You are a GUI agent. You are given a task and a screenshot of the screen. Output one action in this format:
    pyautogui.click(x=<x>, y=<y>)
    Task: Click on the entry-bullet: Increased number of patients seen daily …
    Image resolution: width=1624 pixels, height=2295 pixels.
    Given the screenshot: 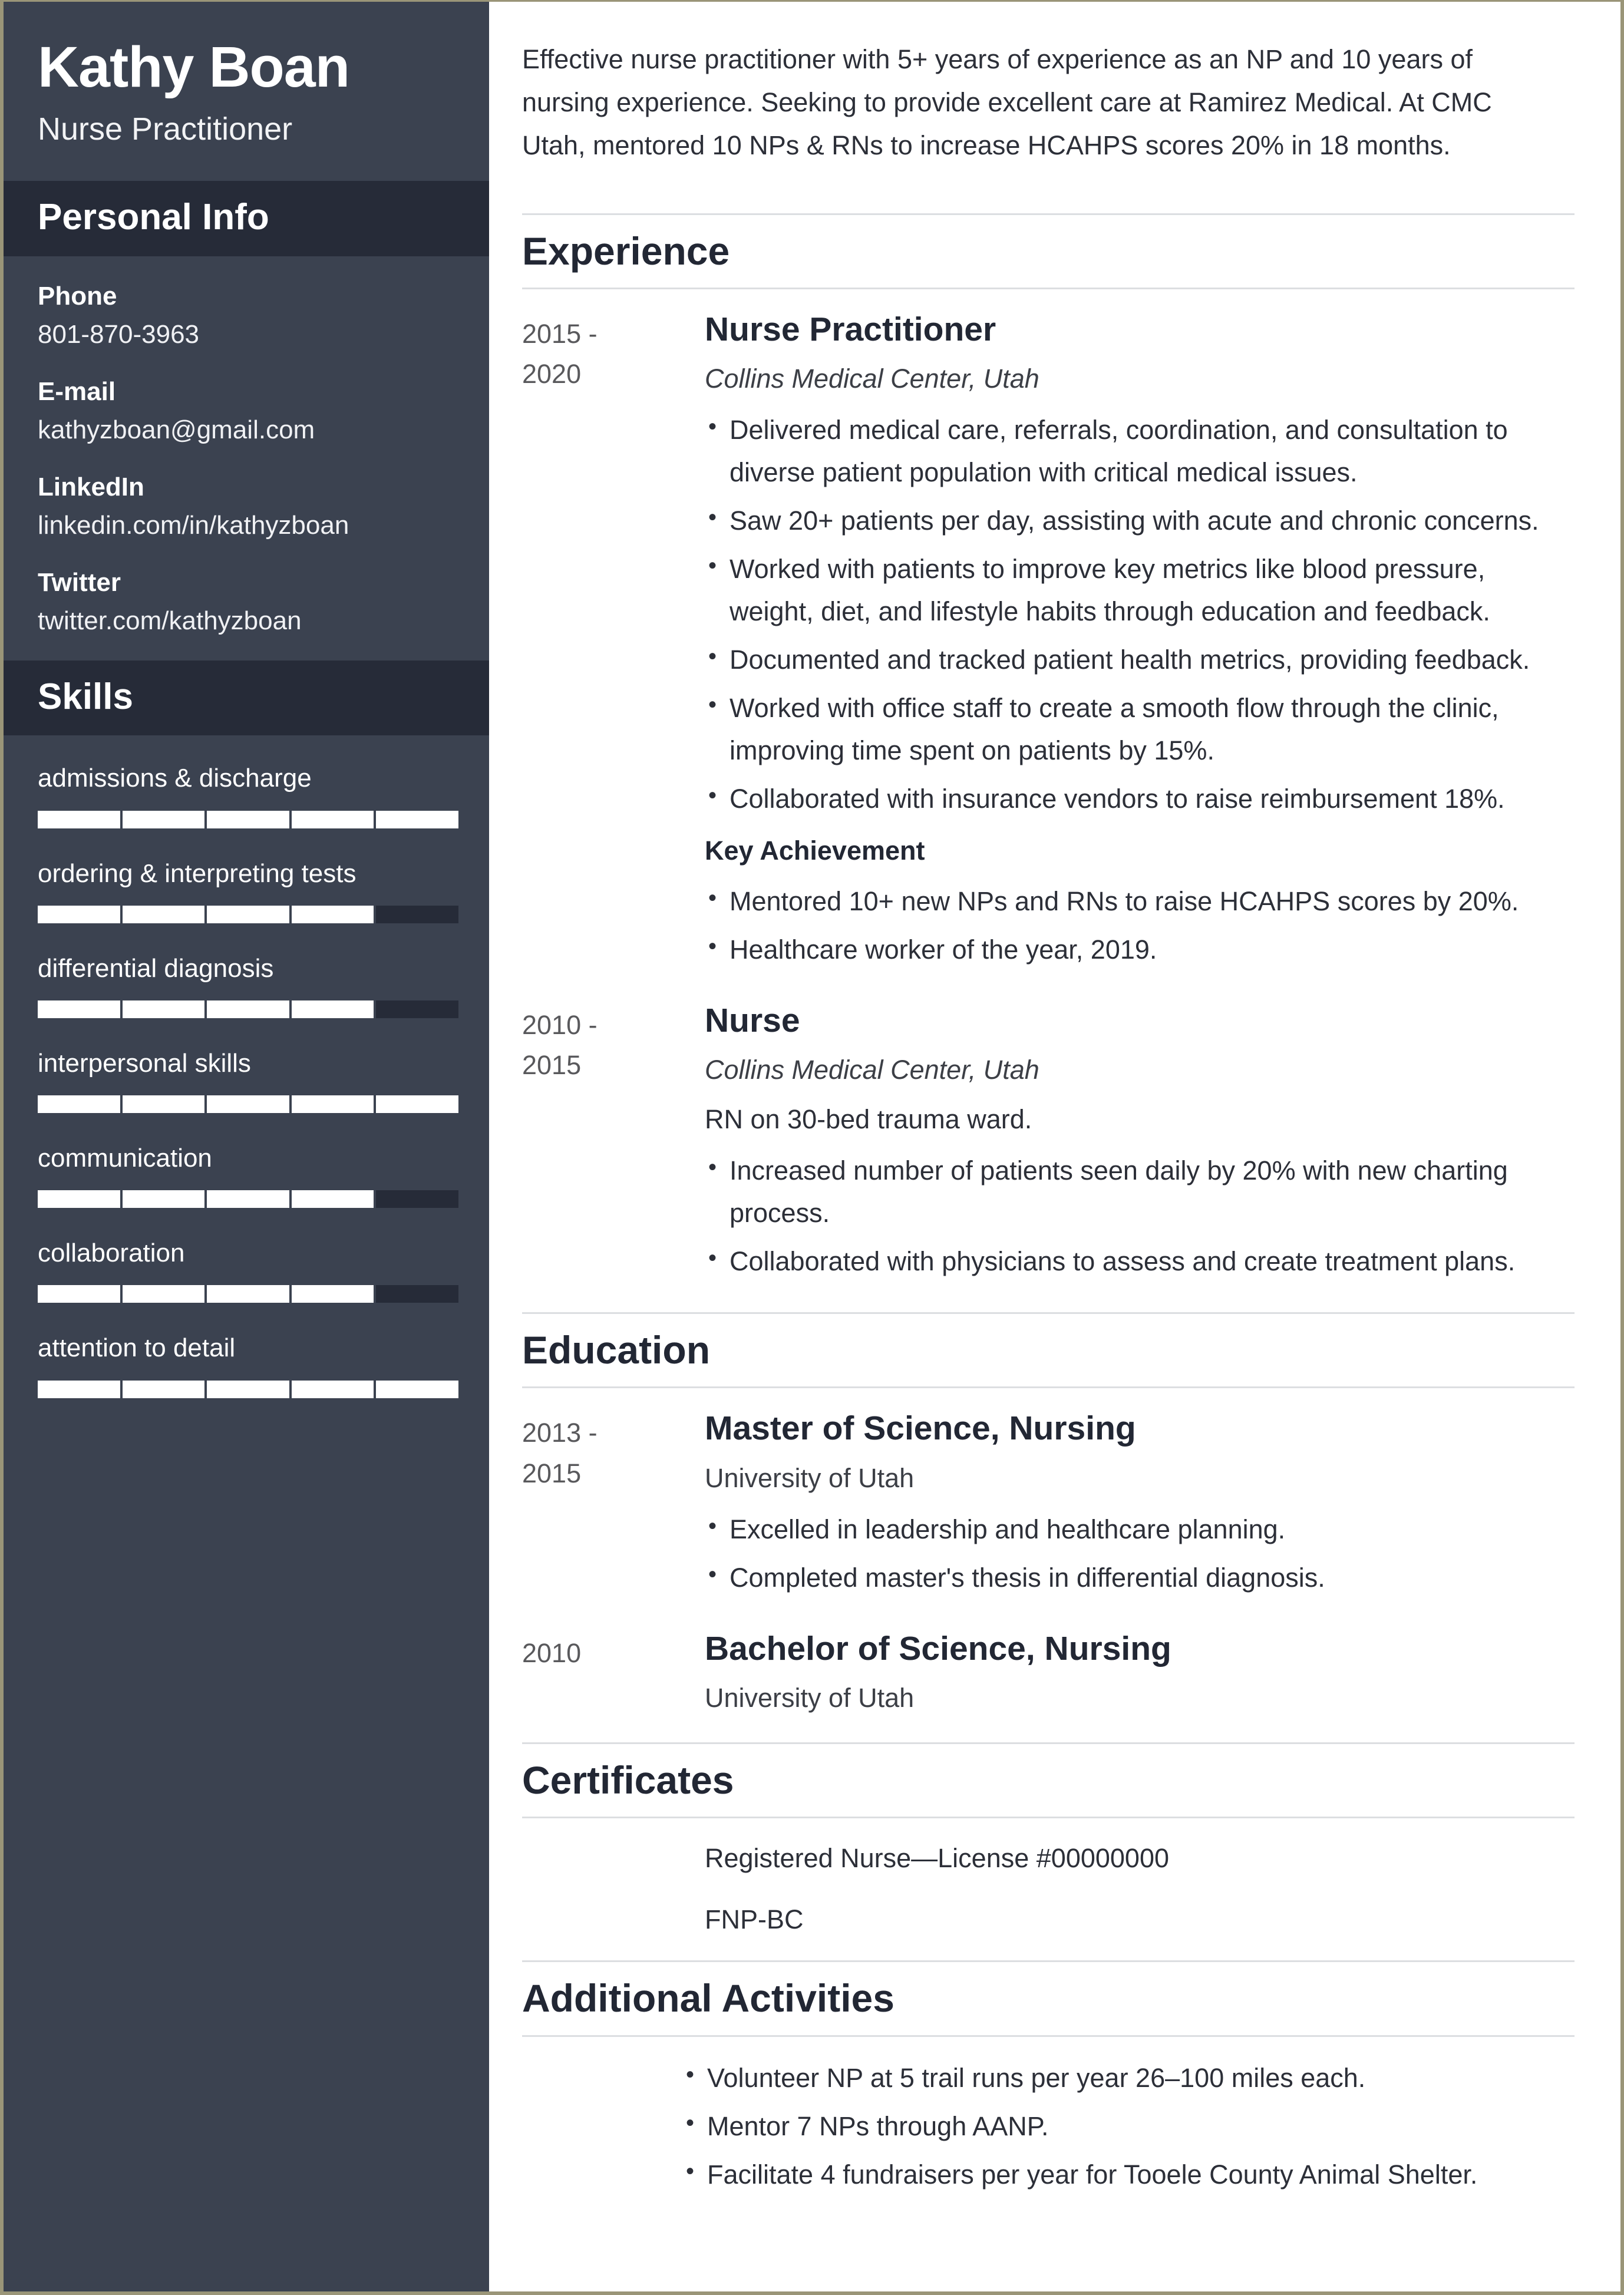 What is the action you would take?
    pyautogui.click(x=1137, y=1191)
    